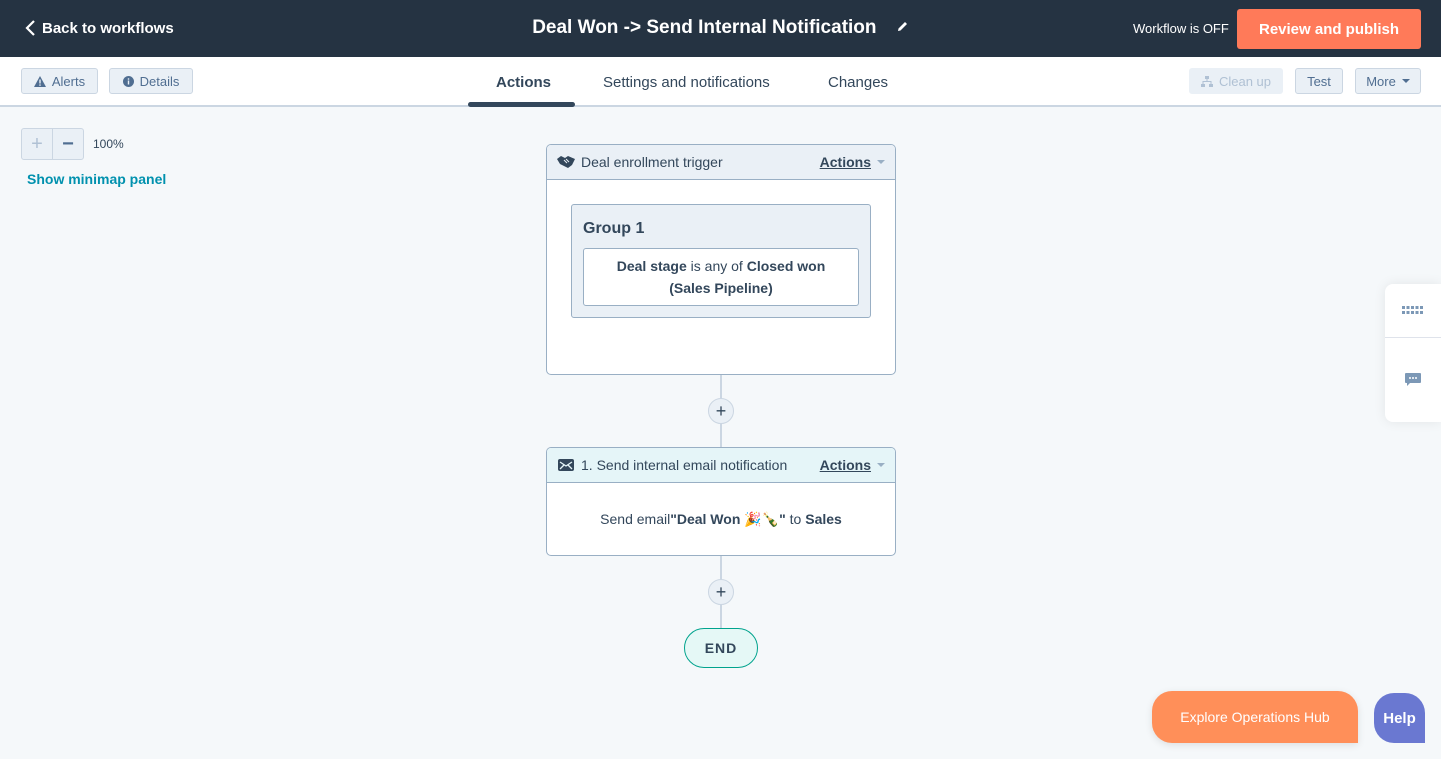 The width and height of the screenshot is (1441, 759). What do you see at coordinates (728, 518) in the screenshot?
I see `email-name: "Deal Won 🎉🍾"` at bounding box center [728, 518].